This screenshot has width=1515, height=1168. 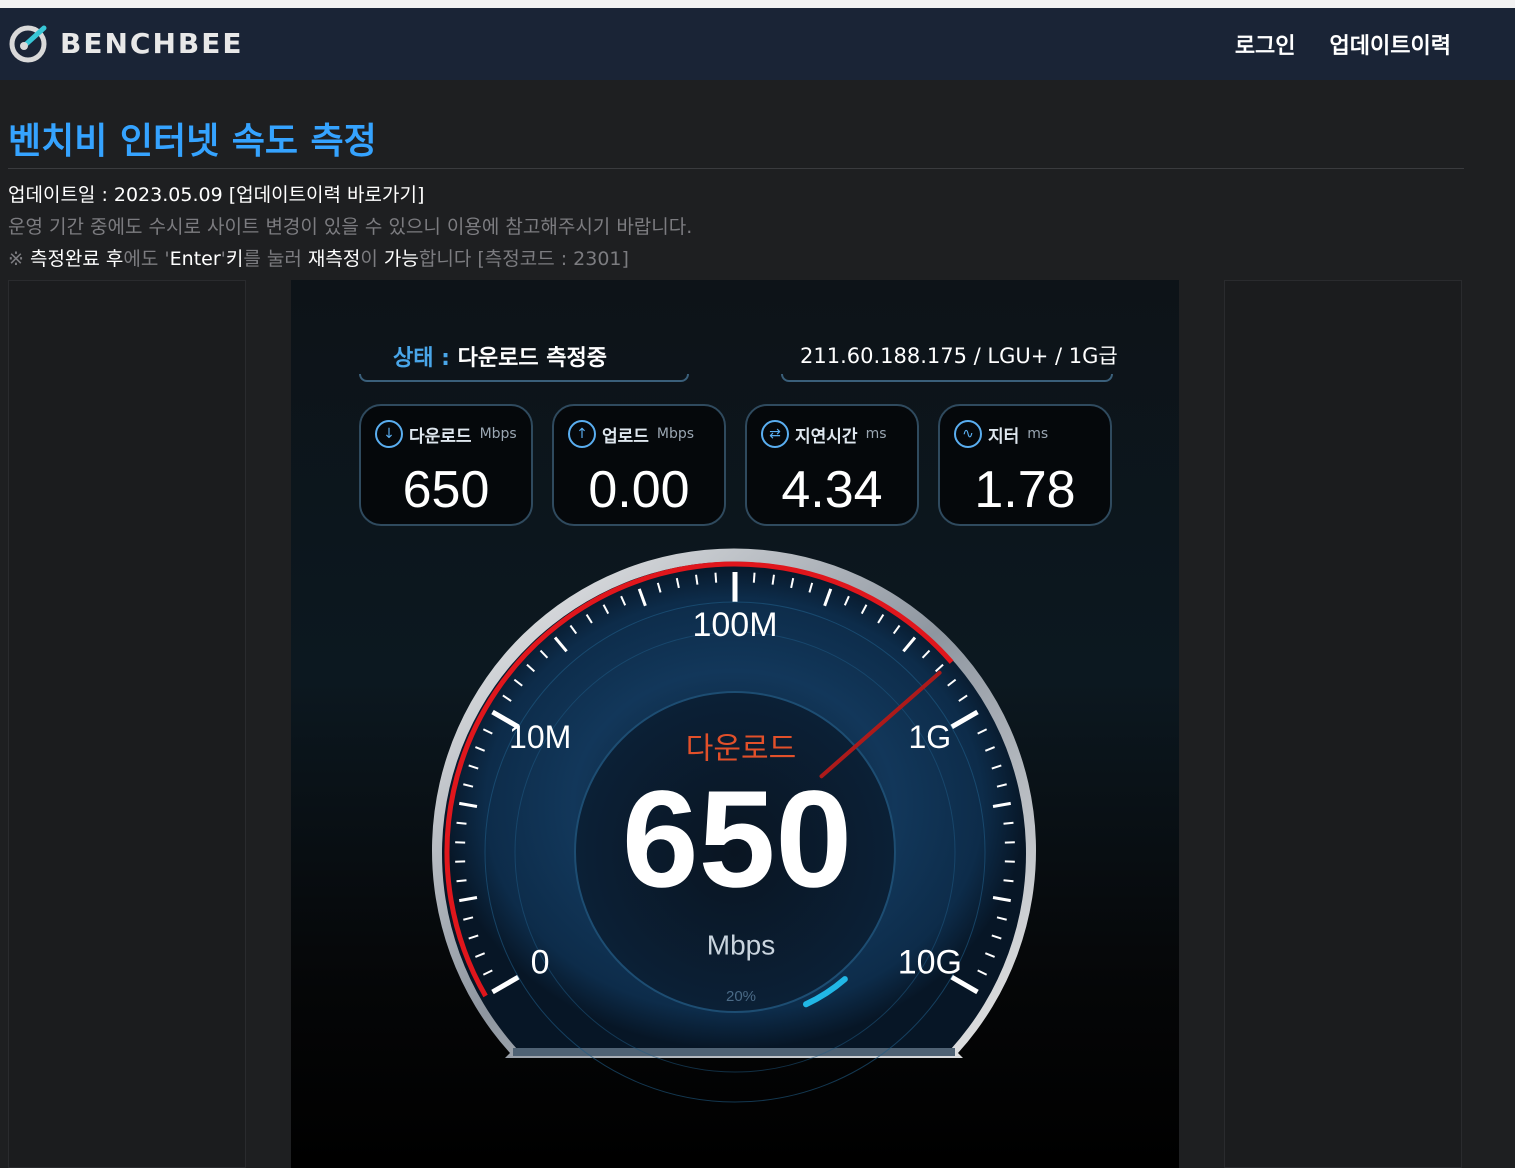 I want to click on top-nav: 로그인 업데이트이력, so click(x=1343, y=44).